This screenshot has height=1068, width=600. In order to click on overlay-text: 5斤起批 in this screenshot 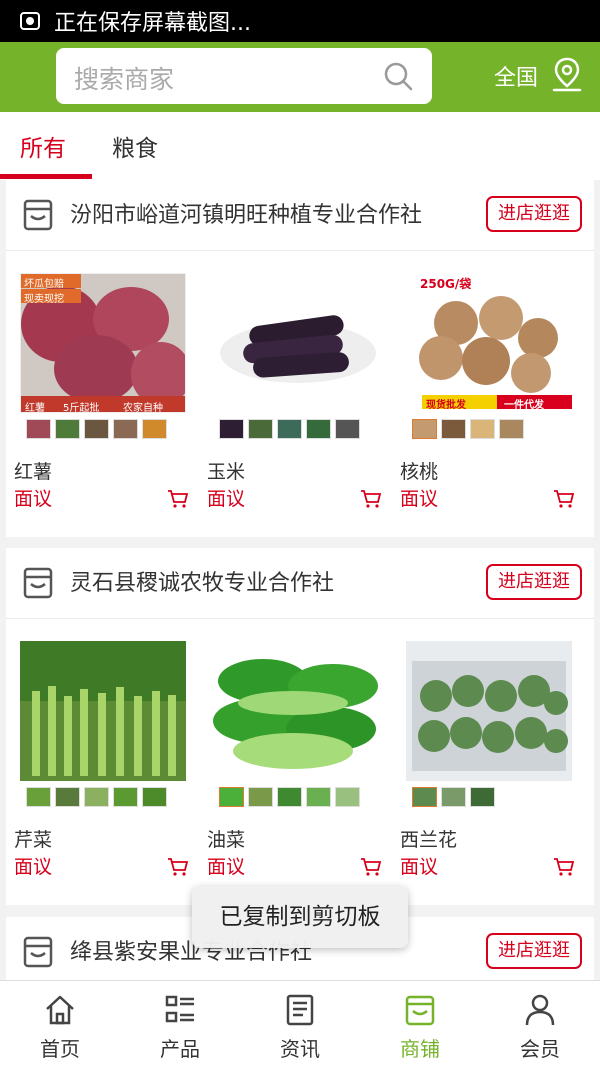, I will do `click(81, 408)`.